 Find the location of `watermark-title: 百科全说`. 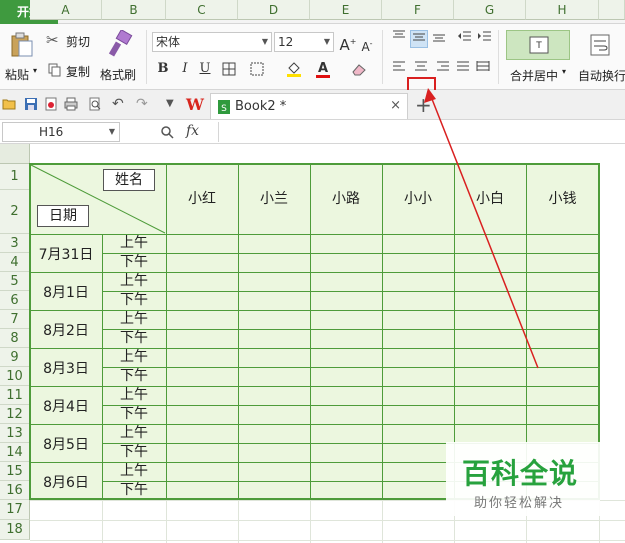

watermark-title: 百科全说 is located at coordinates (520, 473).